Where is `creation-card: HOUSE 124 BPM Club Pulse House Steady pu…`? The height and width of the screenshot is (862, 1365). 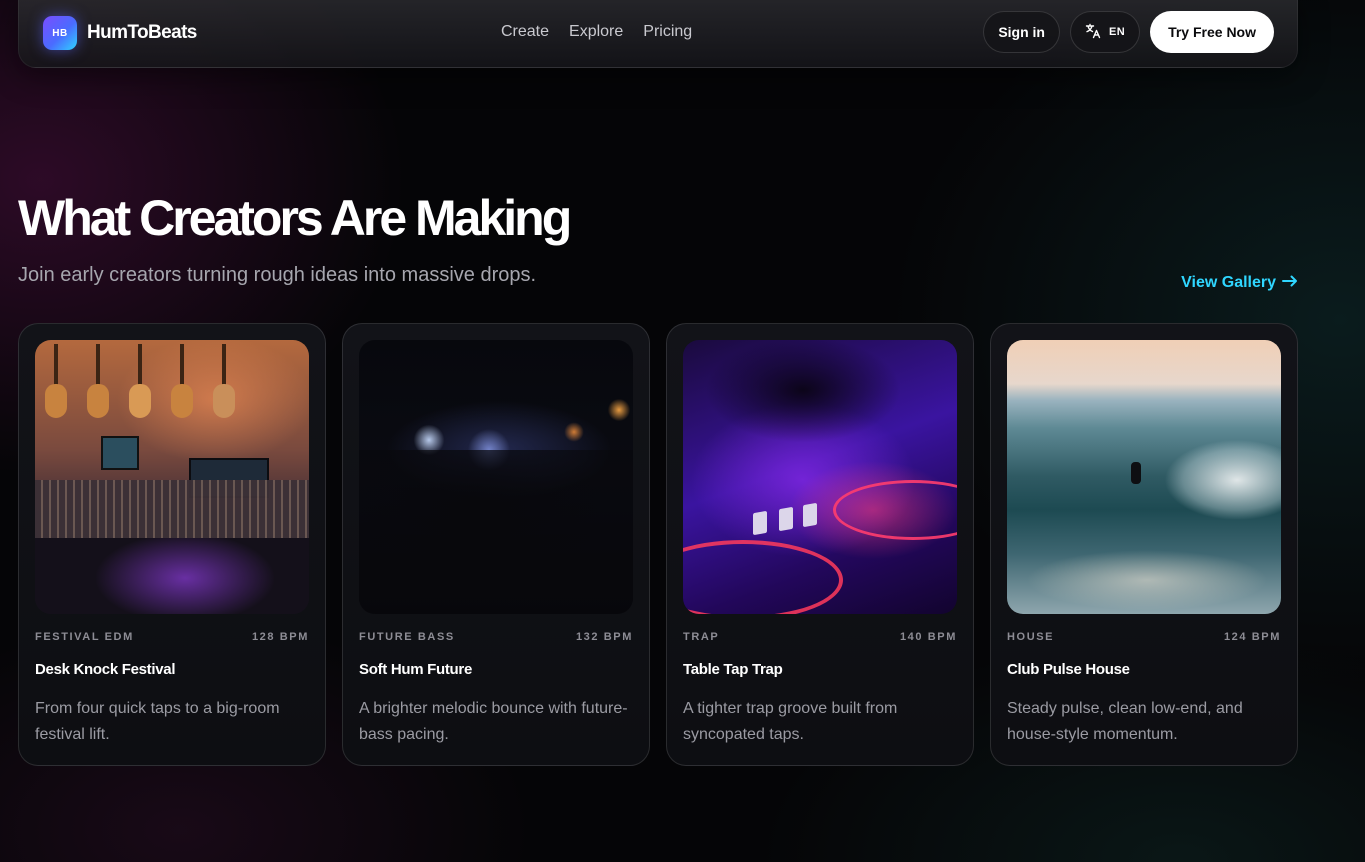
creation-card: HOUSE 124 BPM Club Pulse House Steady pu… is located at coordinates (1144, 544).